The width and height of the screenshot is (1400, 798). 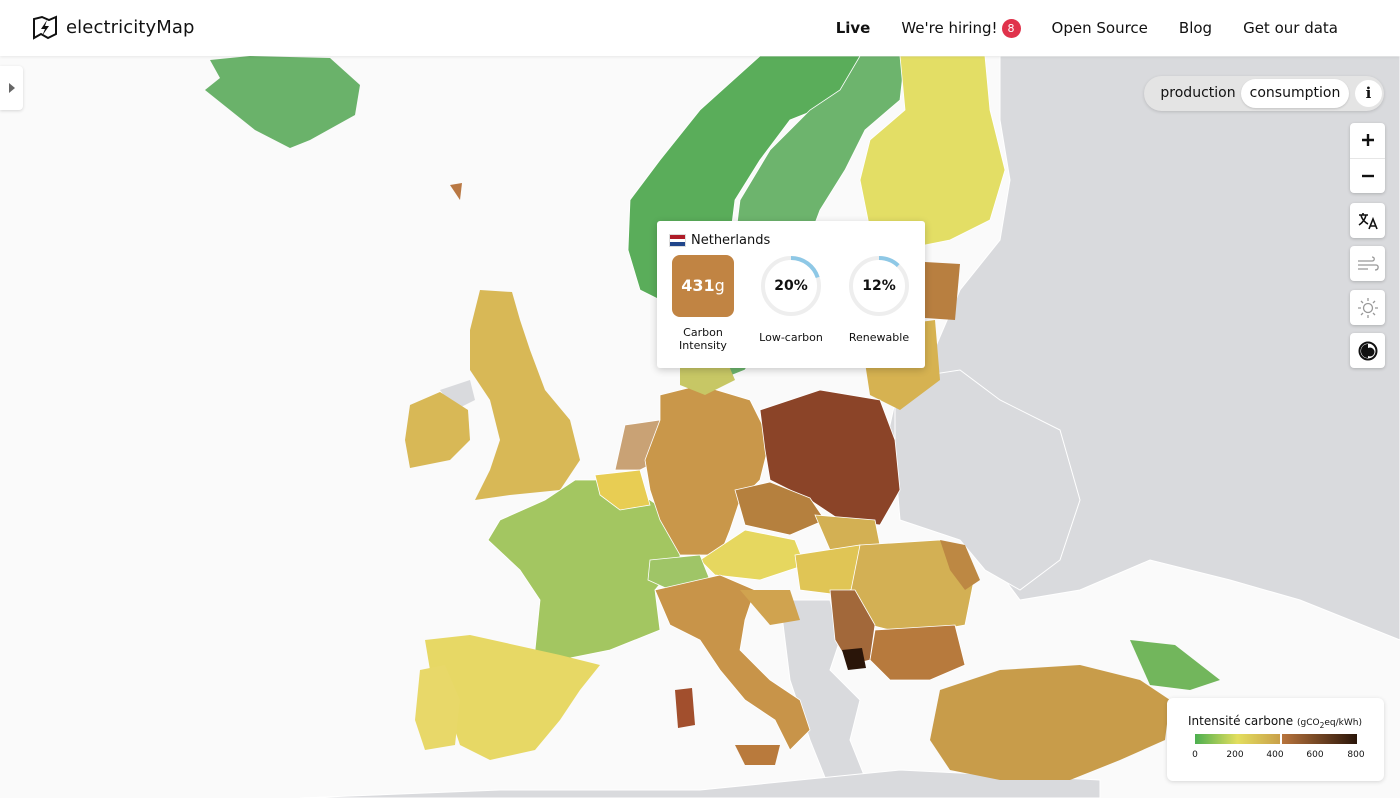 I want to click on legend-tick-200: 200, so click(x=1235, y=755).